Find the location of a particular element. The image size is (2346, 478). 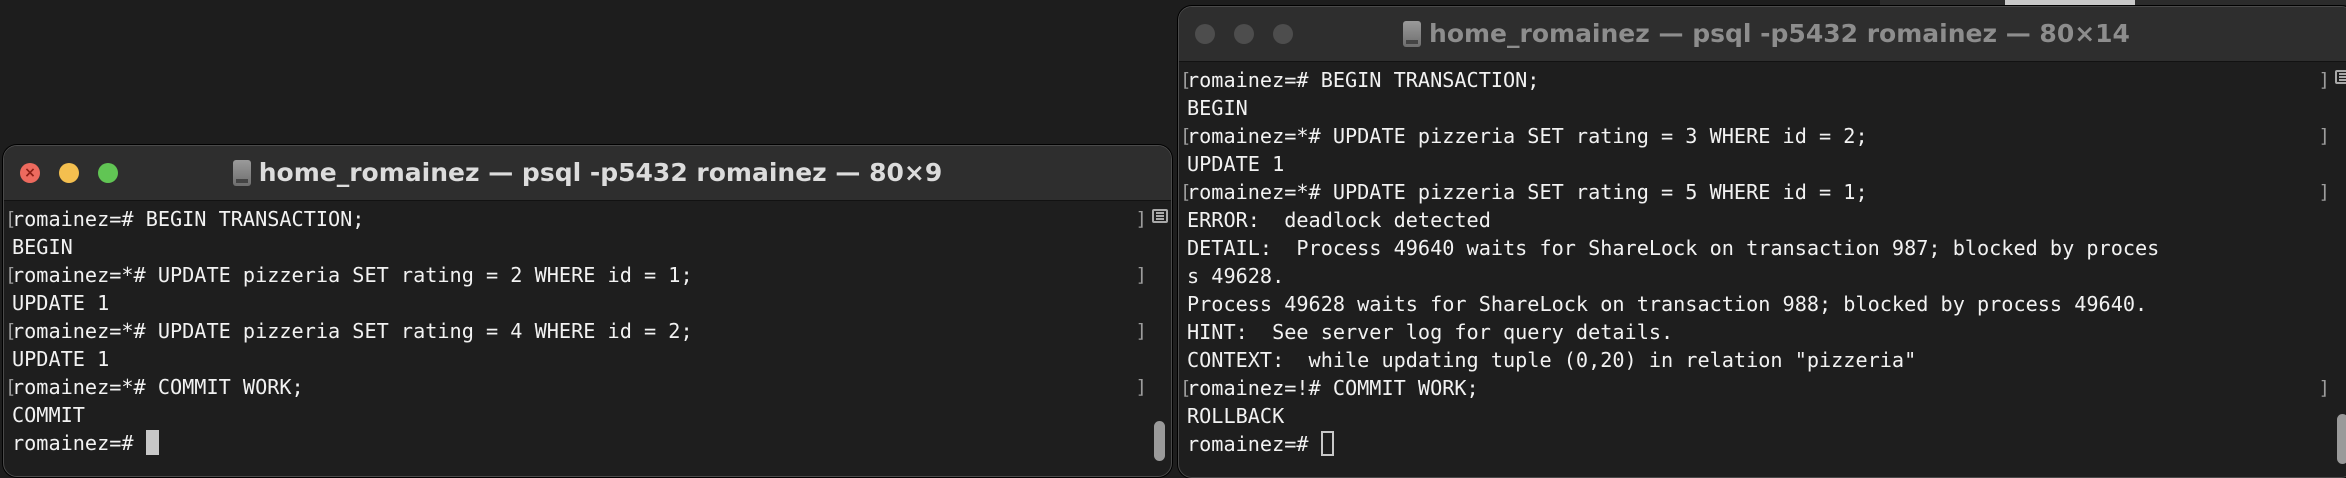

command-line: romainez=!# COMMIT WORK; is located at coordinates (1763, 388).